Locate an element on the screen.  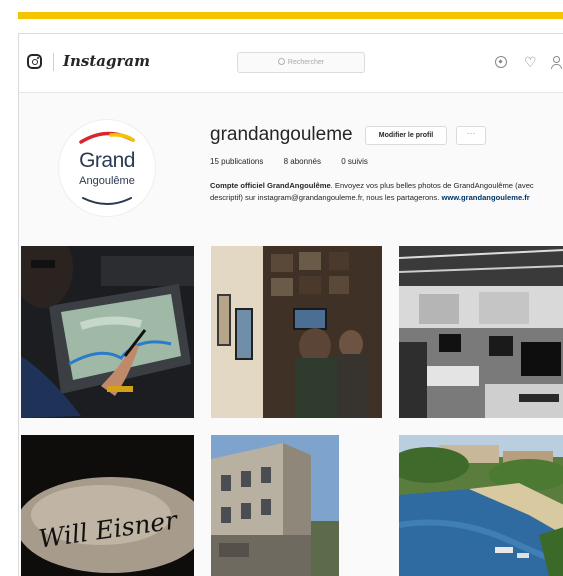
logo-text-grand: Grand is located at coordinates (107, 160).